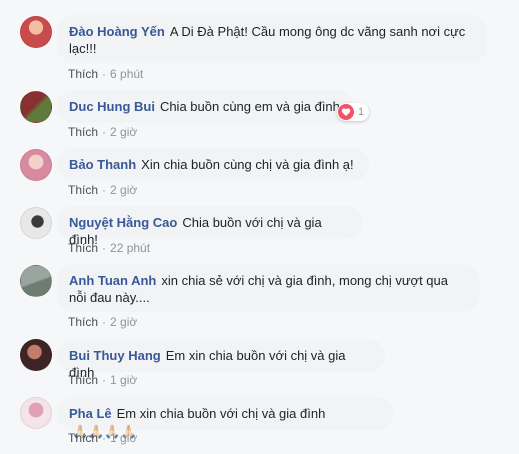 This screenshot has height=454, width=519. I want to click on comment-meta: Thích · 6 phút, so click(106, 74).